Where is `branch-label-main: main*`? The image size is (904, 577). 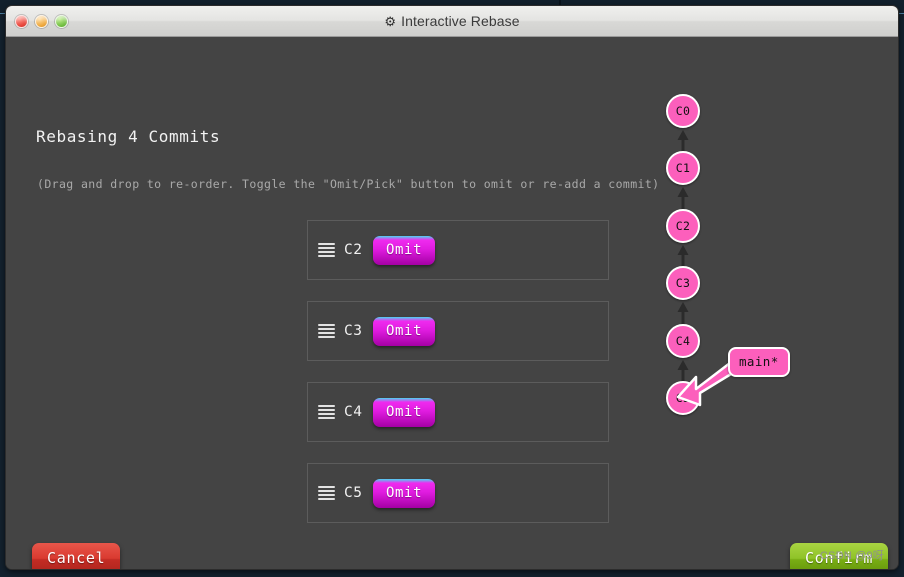
branch-label-main: main* is located at coordinates (759, 362).